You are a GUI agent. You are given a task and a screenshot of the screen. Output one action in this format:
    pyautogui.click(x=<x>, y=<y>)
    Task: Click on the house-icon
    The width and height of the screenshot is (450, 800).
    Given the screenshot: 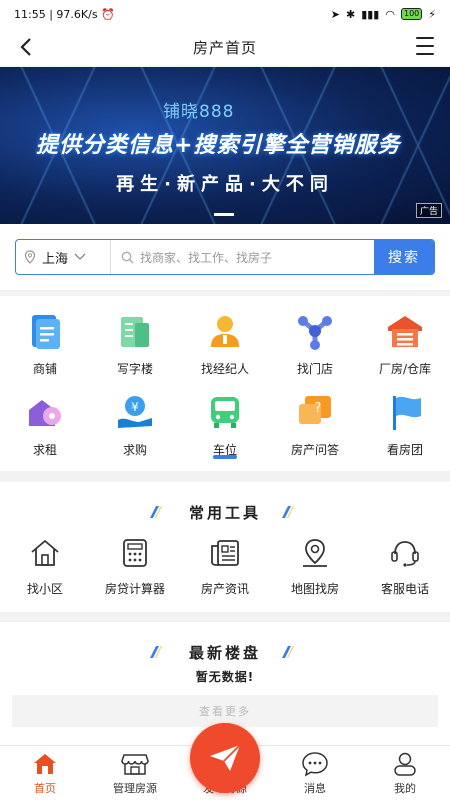 What is the action you would take?
    pyautogui.click(x=45, y=552)
    